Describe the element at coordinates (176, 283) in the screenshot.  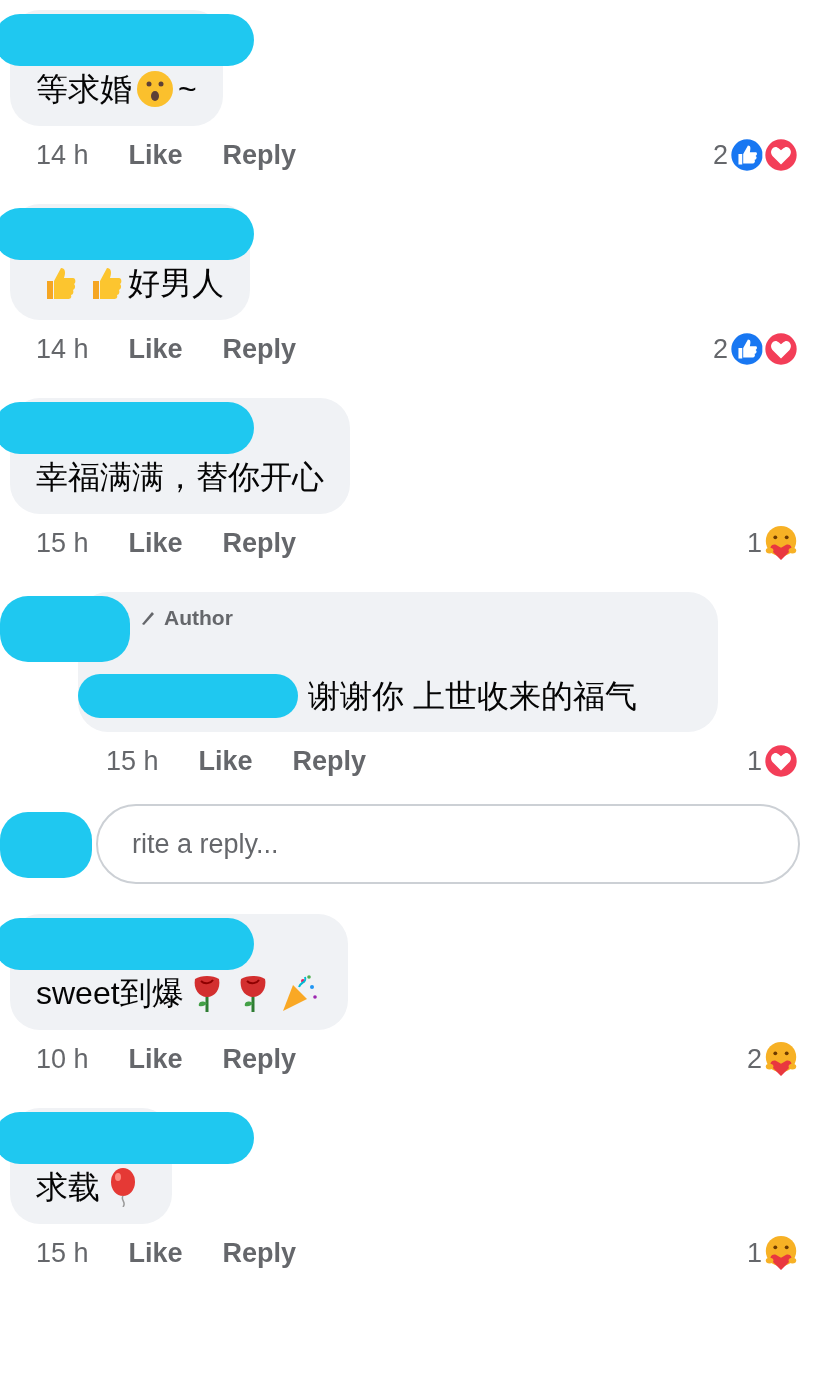
I see `comment-text: 好男人` at that location.